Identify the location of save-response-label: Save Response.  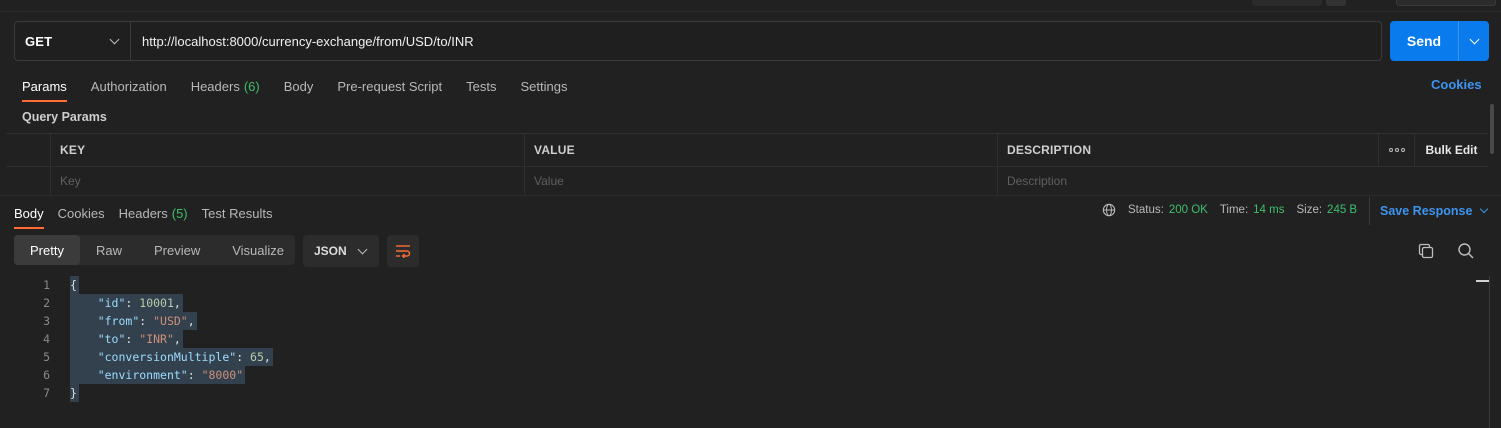
(1426, 211).